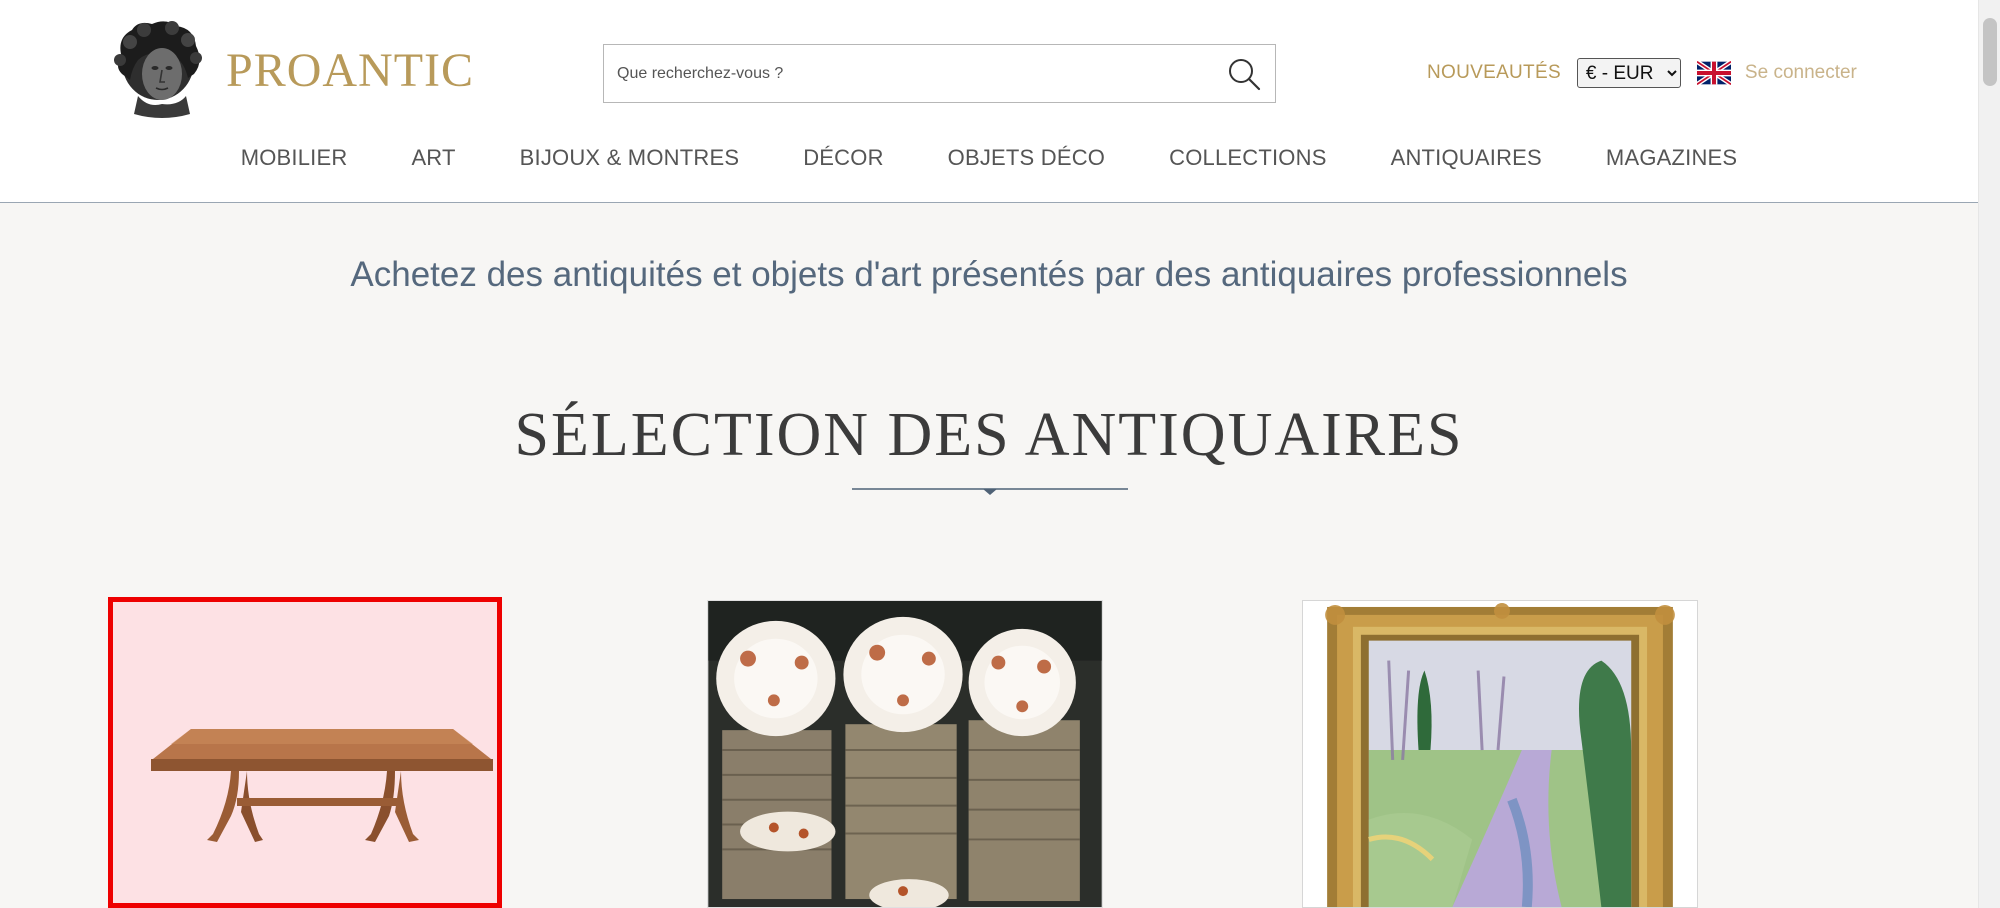 The width and height of the screenshot is (2000, 908). What do you see at coordinates (1026, 158) in the screenshot?
I see `nav-item-objets-deco: OBJETS DÉCO` at bounding box center [1026, 158].